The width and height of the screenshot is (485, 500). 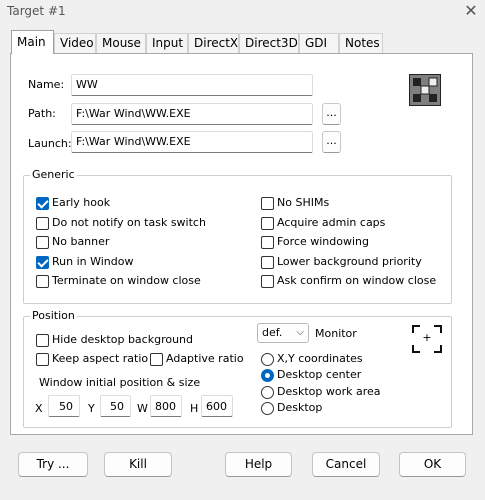 What do you see at coordinates (36, 11) in the screenshot?
I see `window-title: Target #1` at bounding box center [36, 11].